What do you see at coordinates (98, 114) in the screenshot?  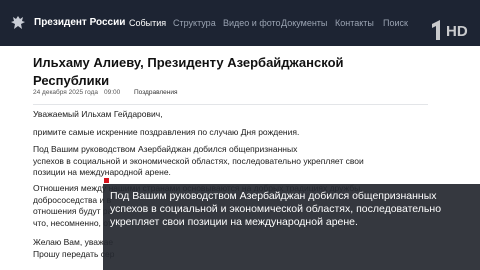 I see `paragraph-line: Уважаемый Ильхам Гейдарович,` at bounding box center [98, 114].